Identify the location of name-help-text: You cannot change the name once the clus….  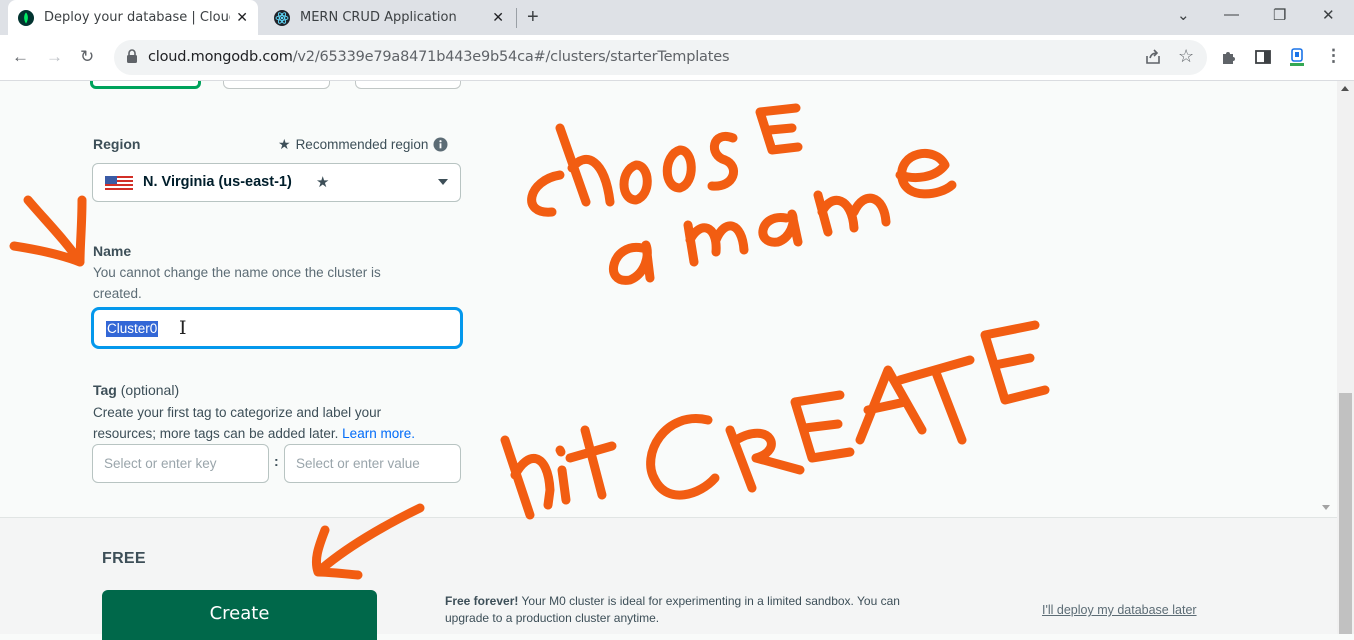
(237, 283).